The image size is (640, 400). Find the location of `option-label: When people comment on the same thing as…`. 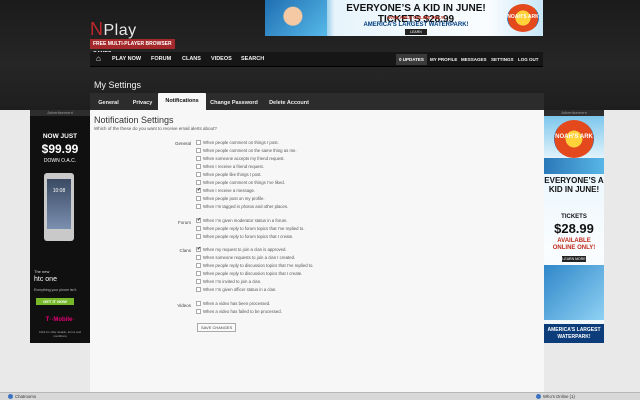

option-label: When people comment on the same thing as… is located at coordinates (250, 150).